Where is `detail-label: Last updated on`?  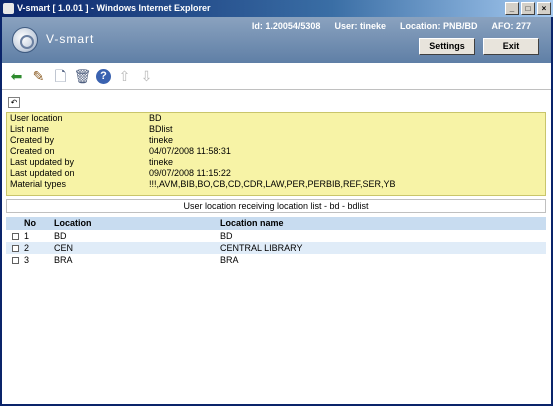
detail-label: Last updated on is located at coordinates (42, 173).